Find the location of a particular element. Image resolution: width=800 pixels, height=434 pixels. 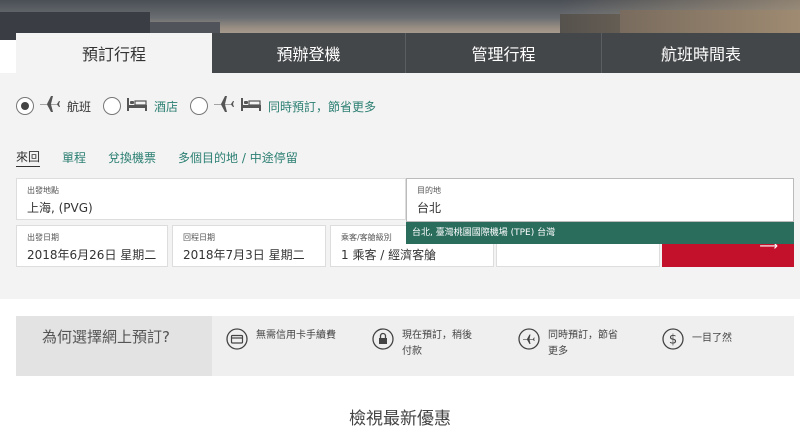

destination-field: 目的地 台北 is located at coordinates (600, 200).